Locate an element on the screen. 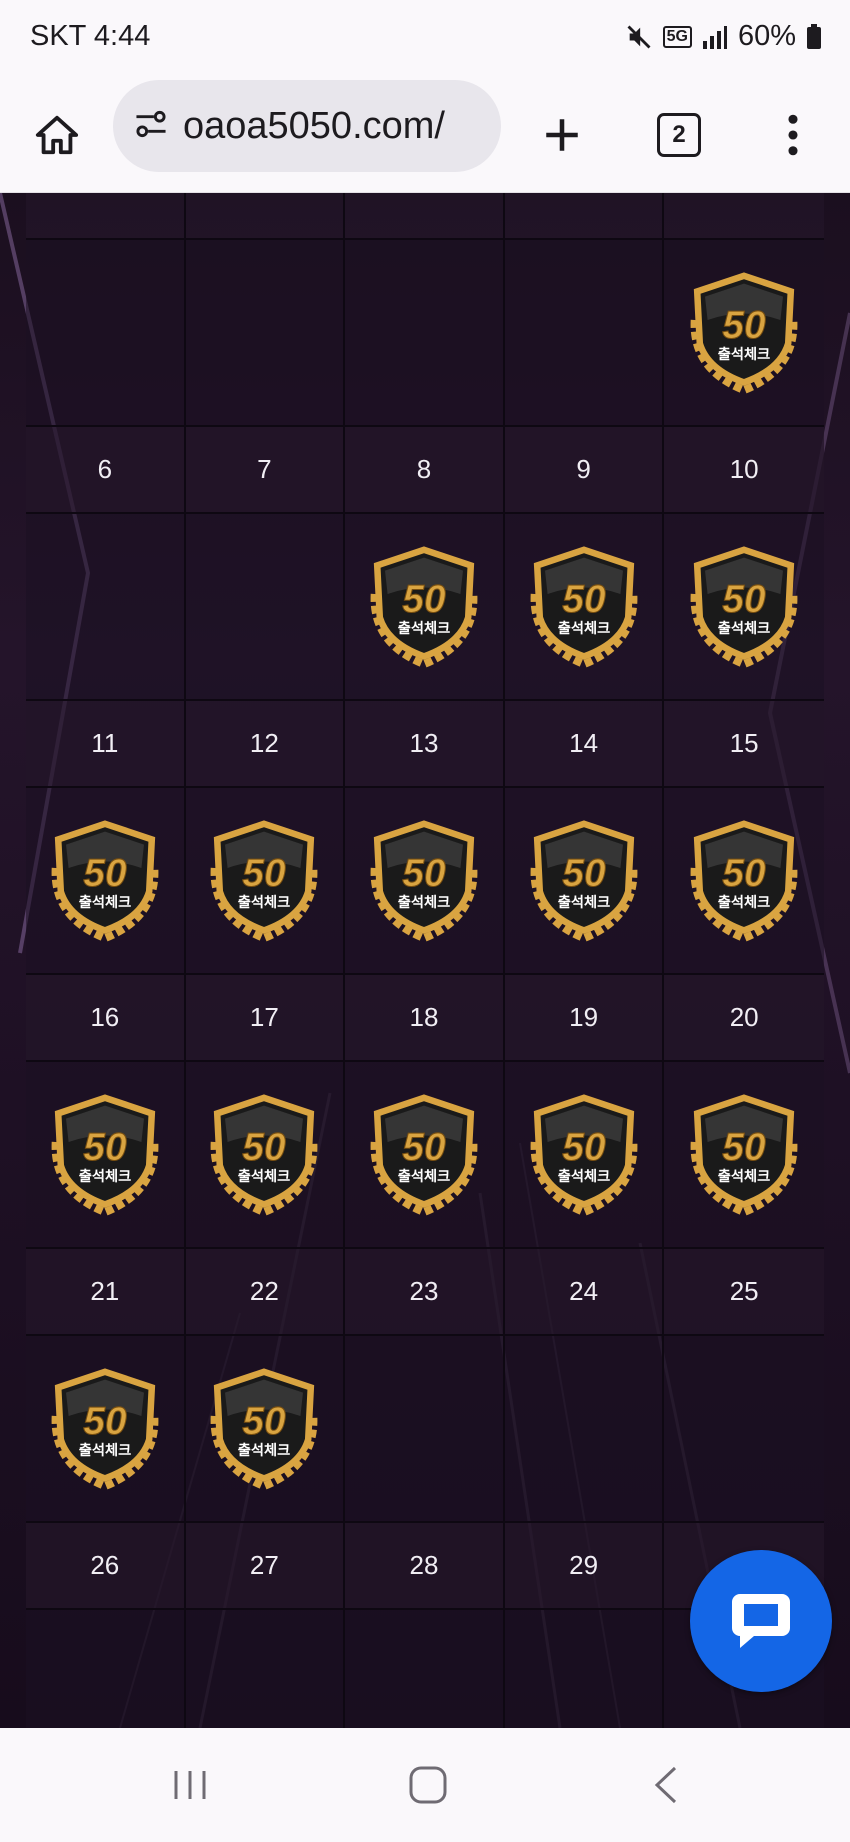 The image size is (850, 1842). site-settings-icon is located at coordinates (151, 126).